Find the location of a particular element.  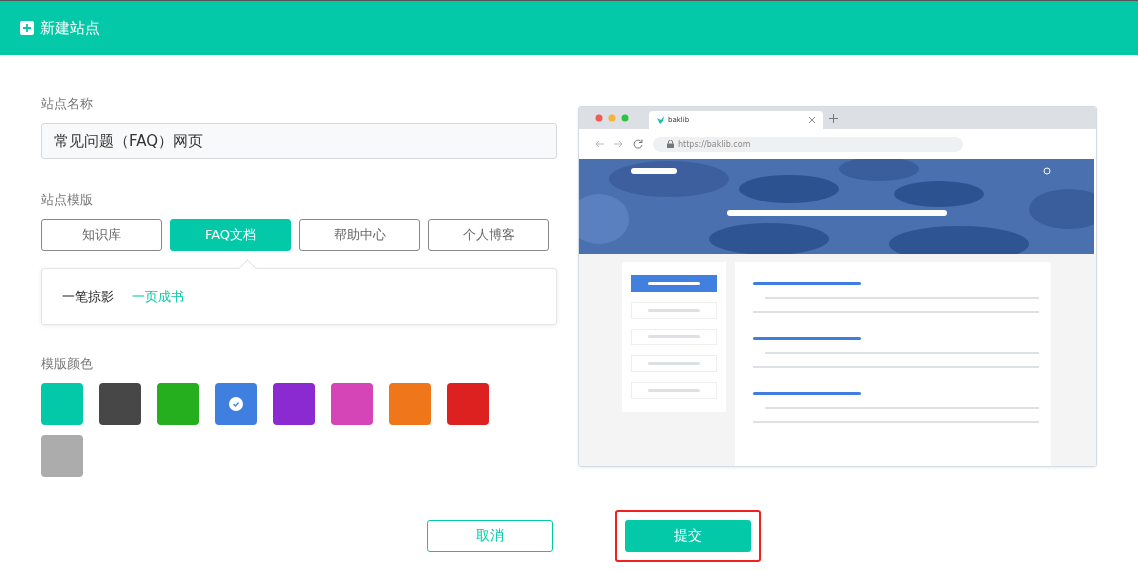

forward-arrow-icon is located at coordinates (618, 144).